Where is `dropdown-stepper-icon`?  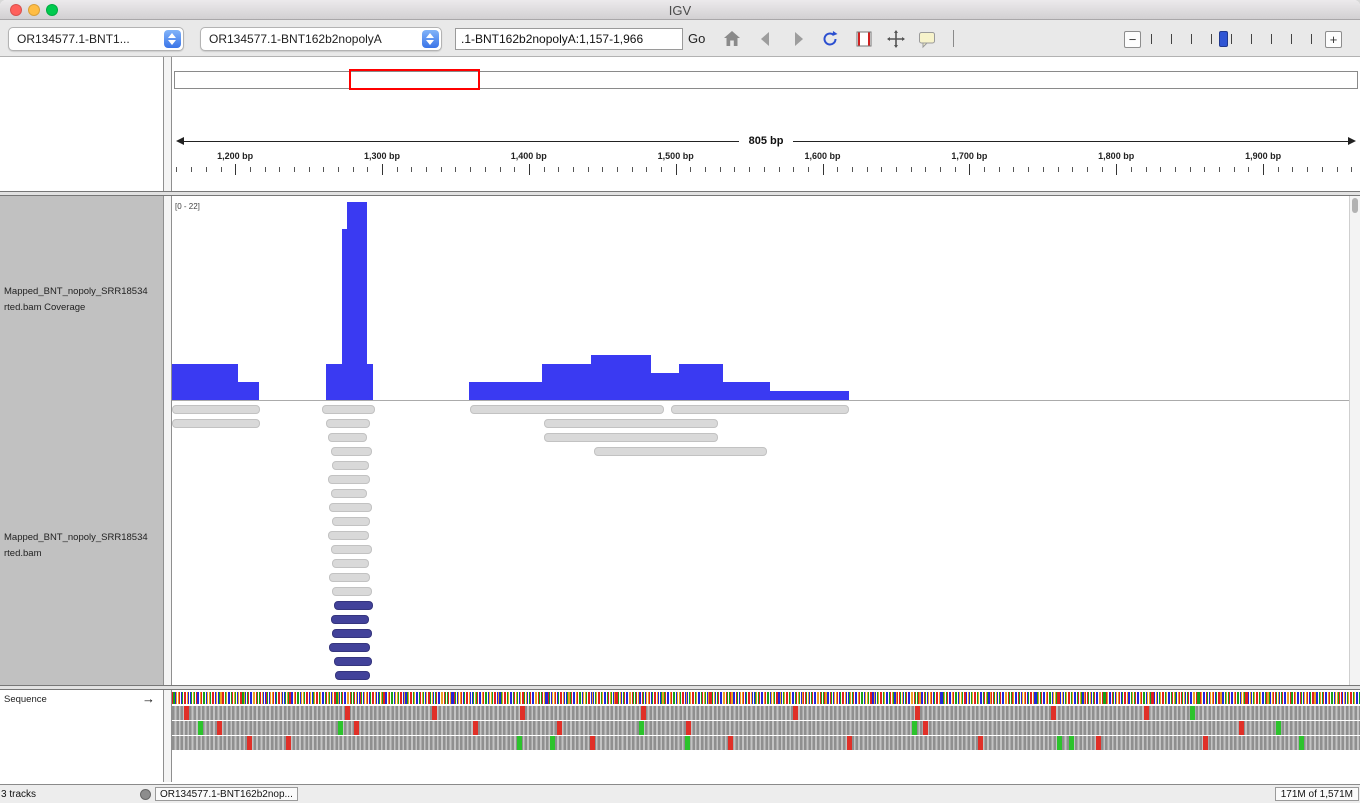
dropdown-stepper-icon is located at coordinates (430, 39).